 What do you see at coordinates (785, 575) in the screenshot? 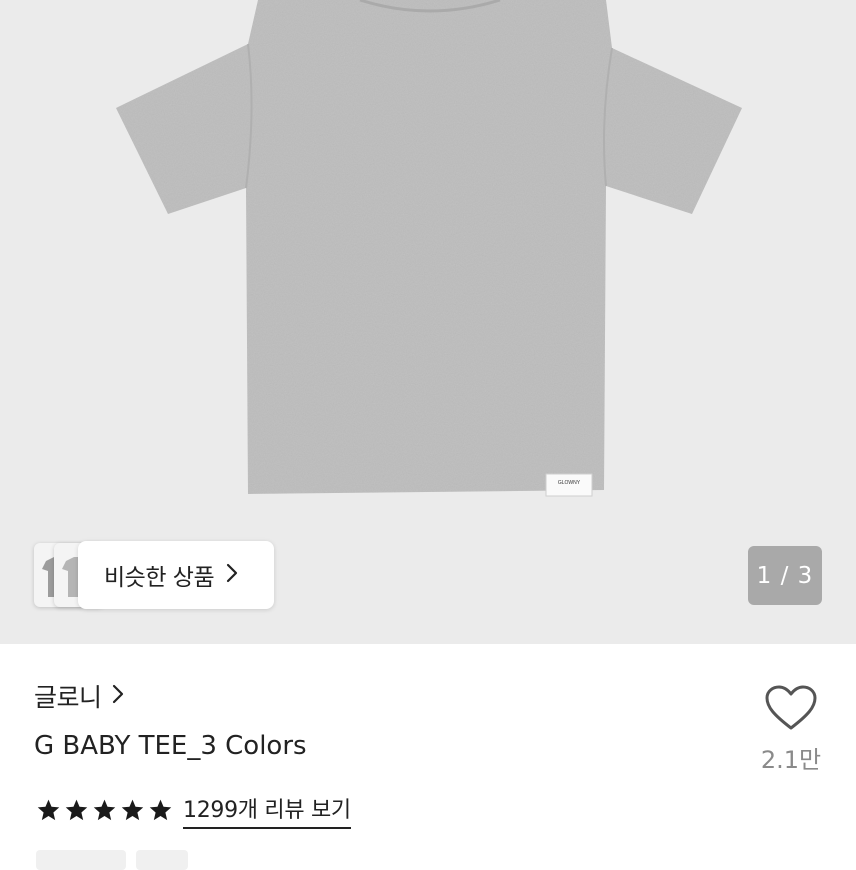
I see `image-page-indicator: 1 / 3` at bounding box center [785, 575].